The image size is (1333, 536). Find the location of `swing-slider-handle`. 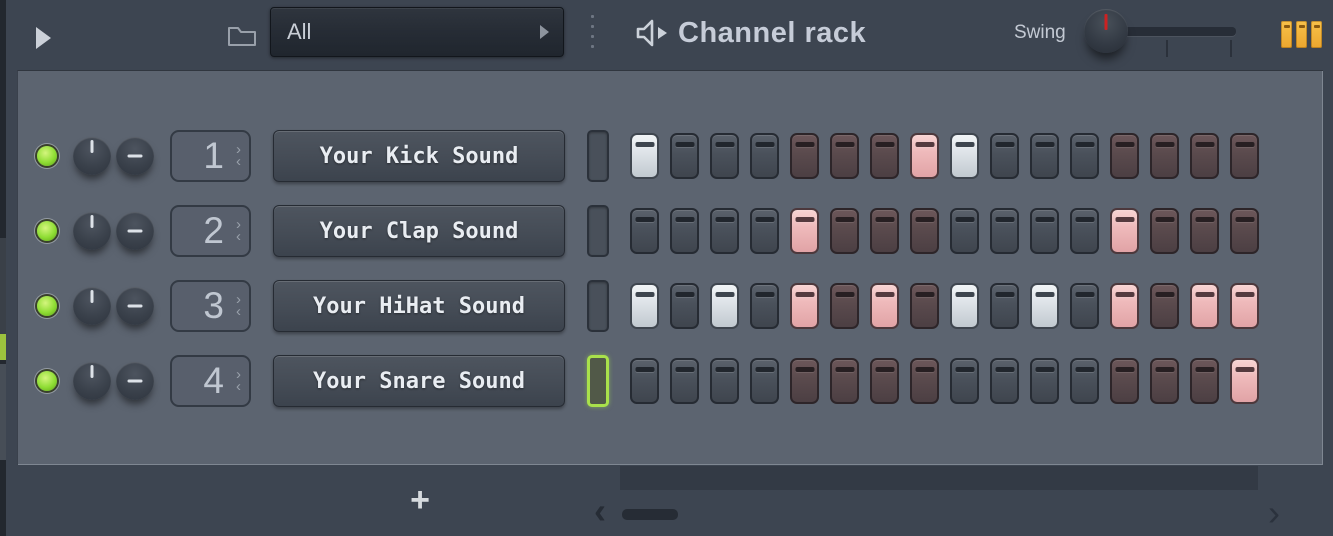

swing-slider-handle is located at coordinates (1106, 31).